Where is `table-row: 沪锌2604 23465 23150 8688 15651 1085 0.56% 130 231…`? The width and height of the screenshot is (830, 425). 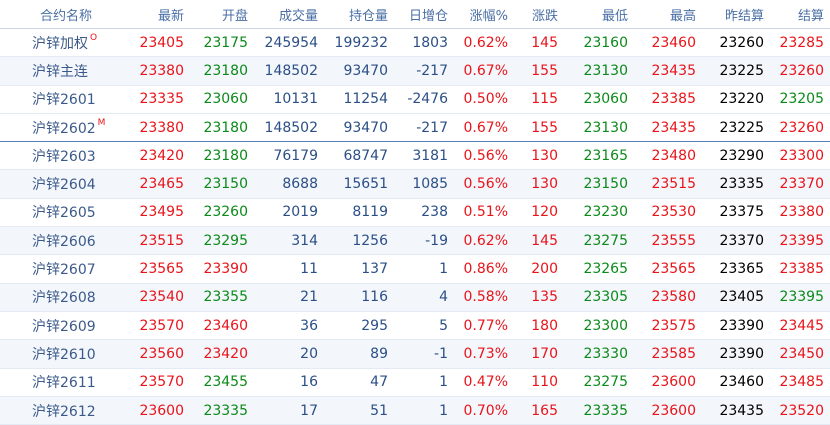 table-row: 沪锌2604 23465 23150 8688 15651 1085 0.56% 130 231… is located at coordinates (415, 184).